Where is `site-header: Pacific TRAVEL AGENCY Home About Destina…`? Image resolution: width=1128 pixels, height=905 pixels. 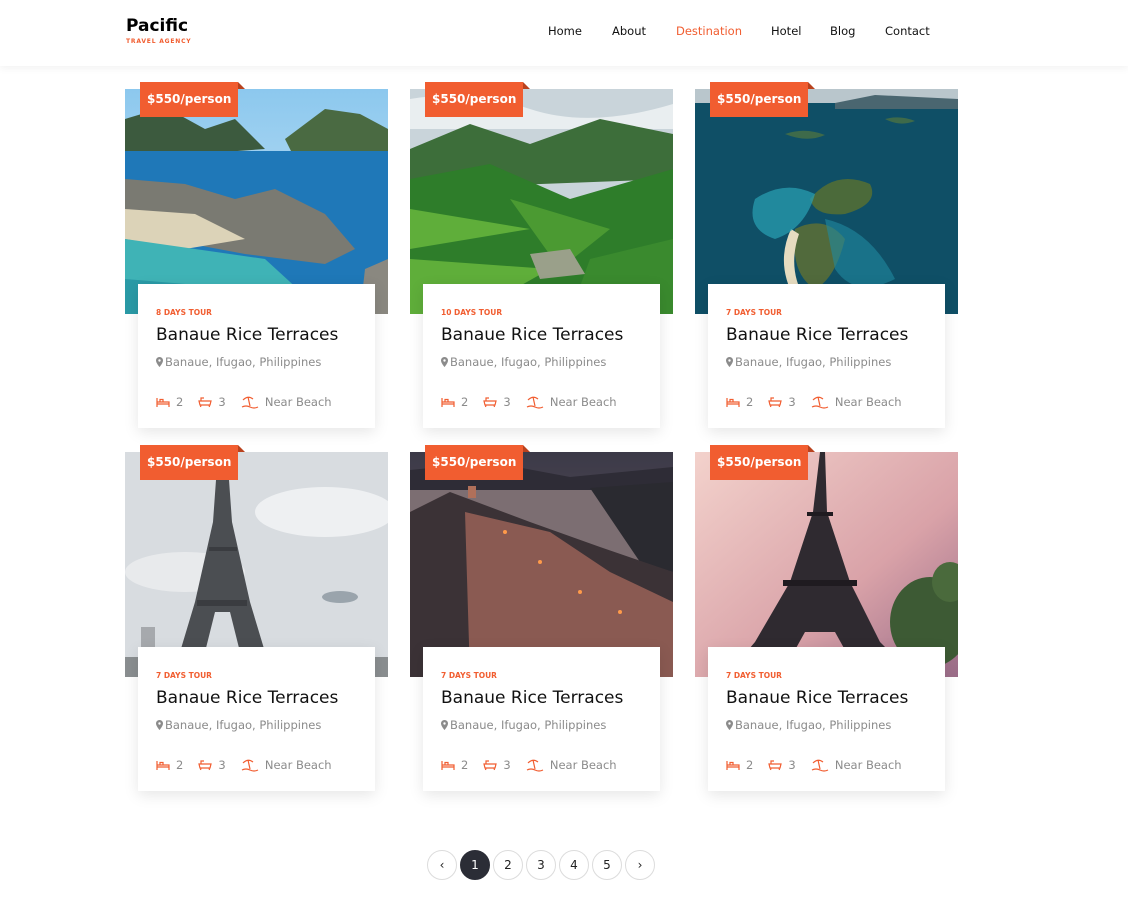 site-header: Pacific TRAVEL AGENCY Home About Destina… is located at coordinates (564, 33).